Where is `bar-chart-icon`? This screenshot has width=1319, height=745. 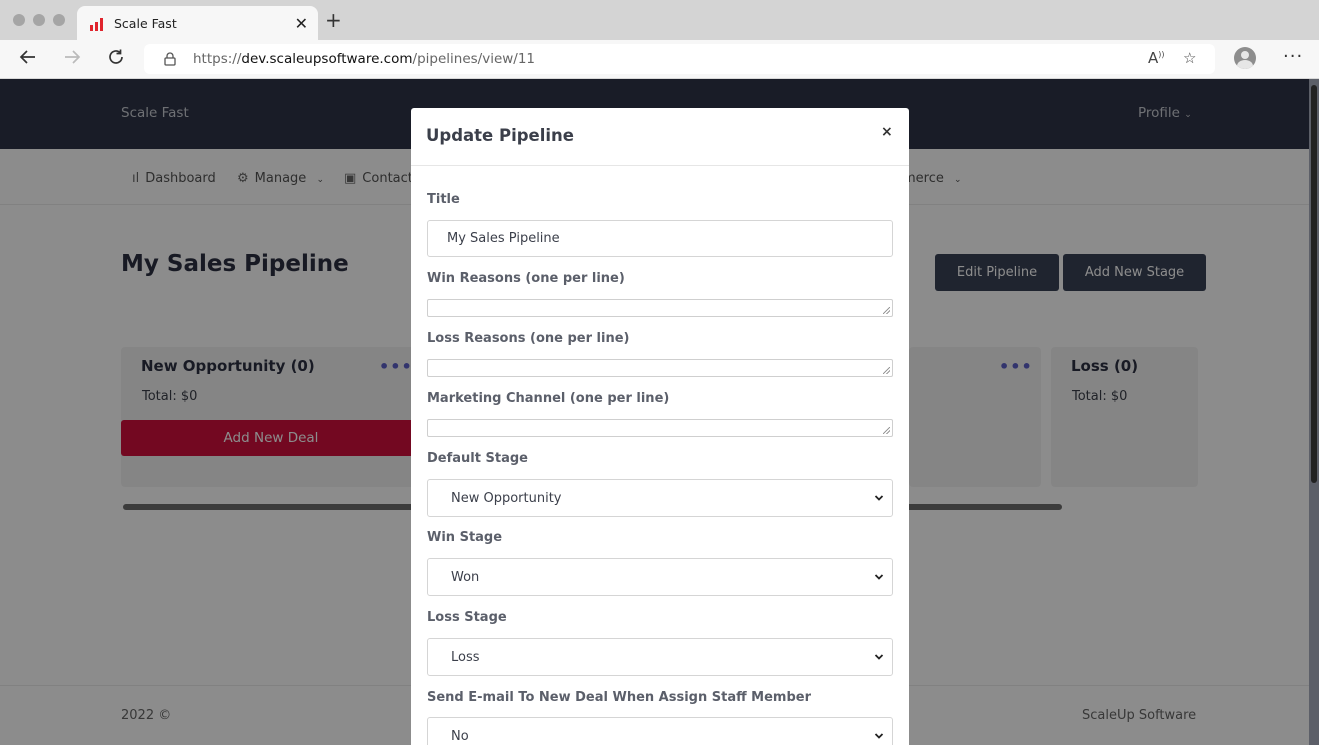
bar-chart-icon is located at coordinates (97, 25).